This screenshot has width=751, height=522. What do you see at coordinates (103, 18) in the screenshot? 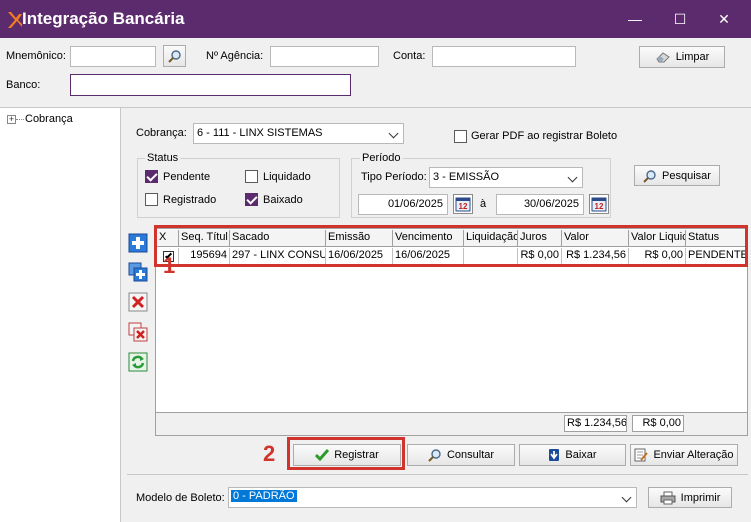
I see `window-title: Integração Bancária` at bounding box center [103, 18].